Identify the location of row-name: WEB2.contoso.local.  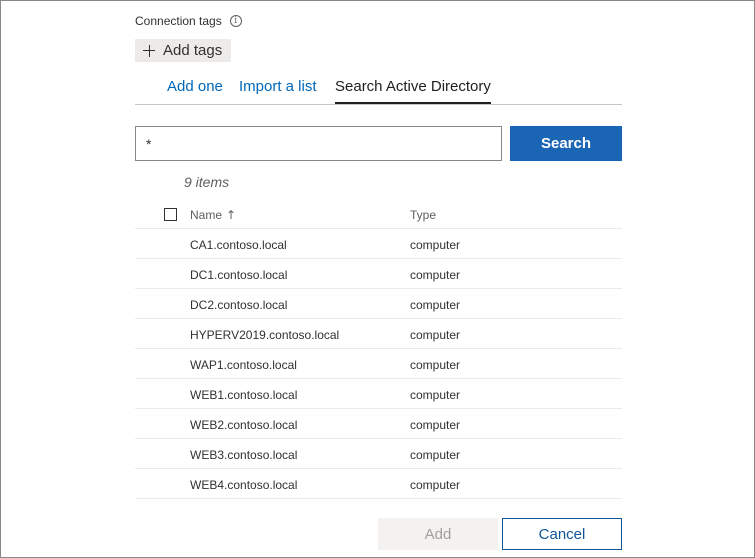
(244, 425).